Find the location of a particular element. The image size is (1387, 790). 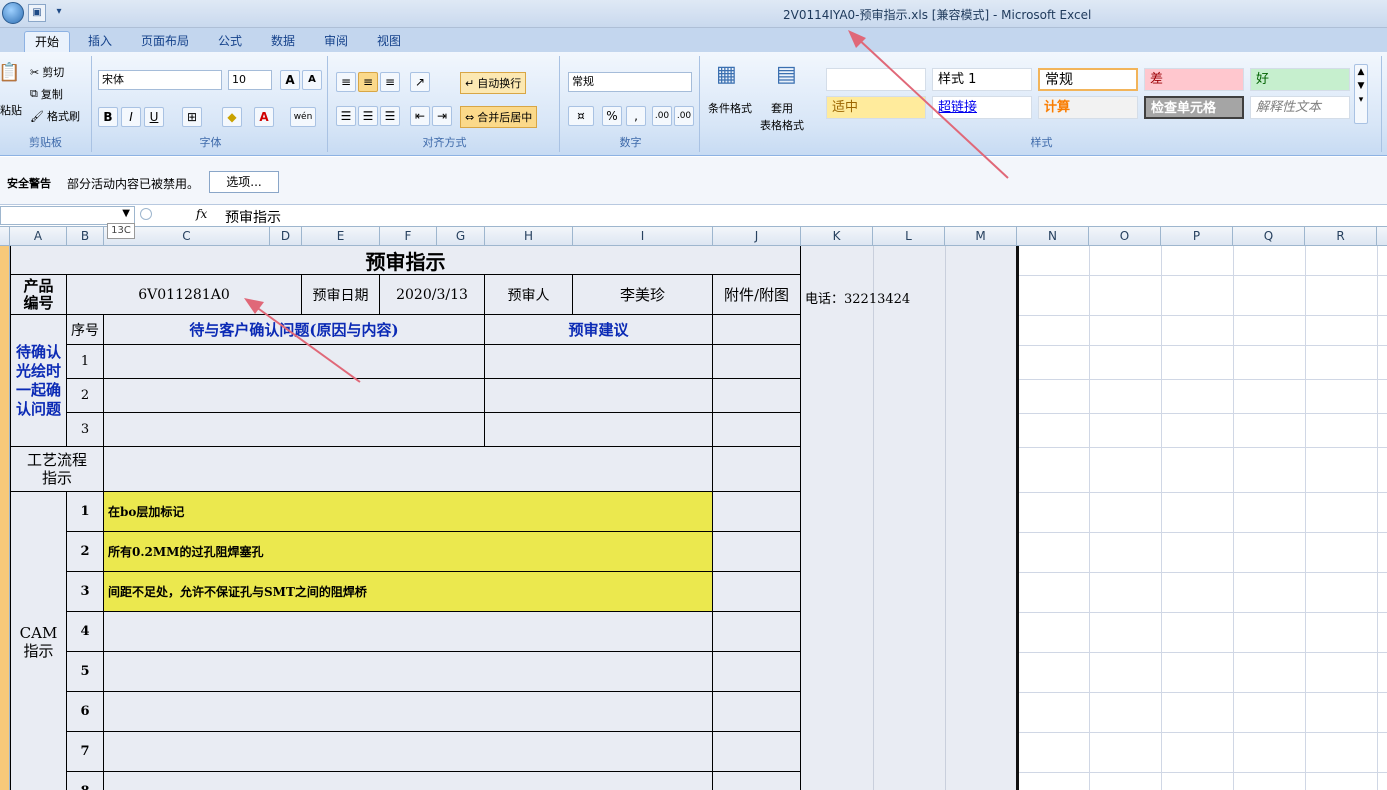

style-calculation: 计算 is located at coordinates (1088, 107).